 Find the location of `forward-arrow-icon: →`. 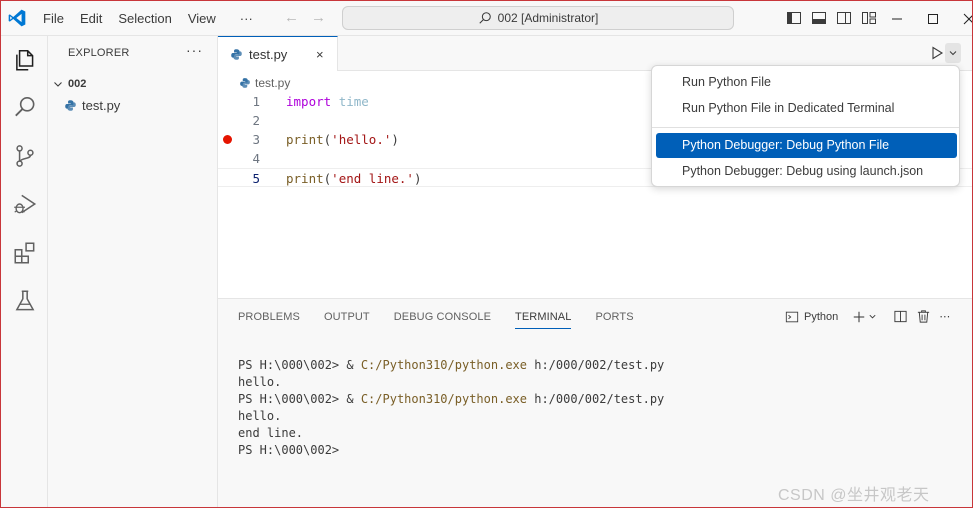

forward-arrow-icon: → is located at coordinates (318, 17).